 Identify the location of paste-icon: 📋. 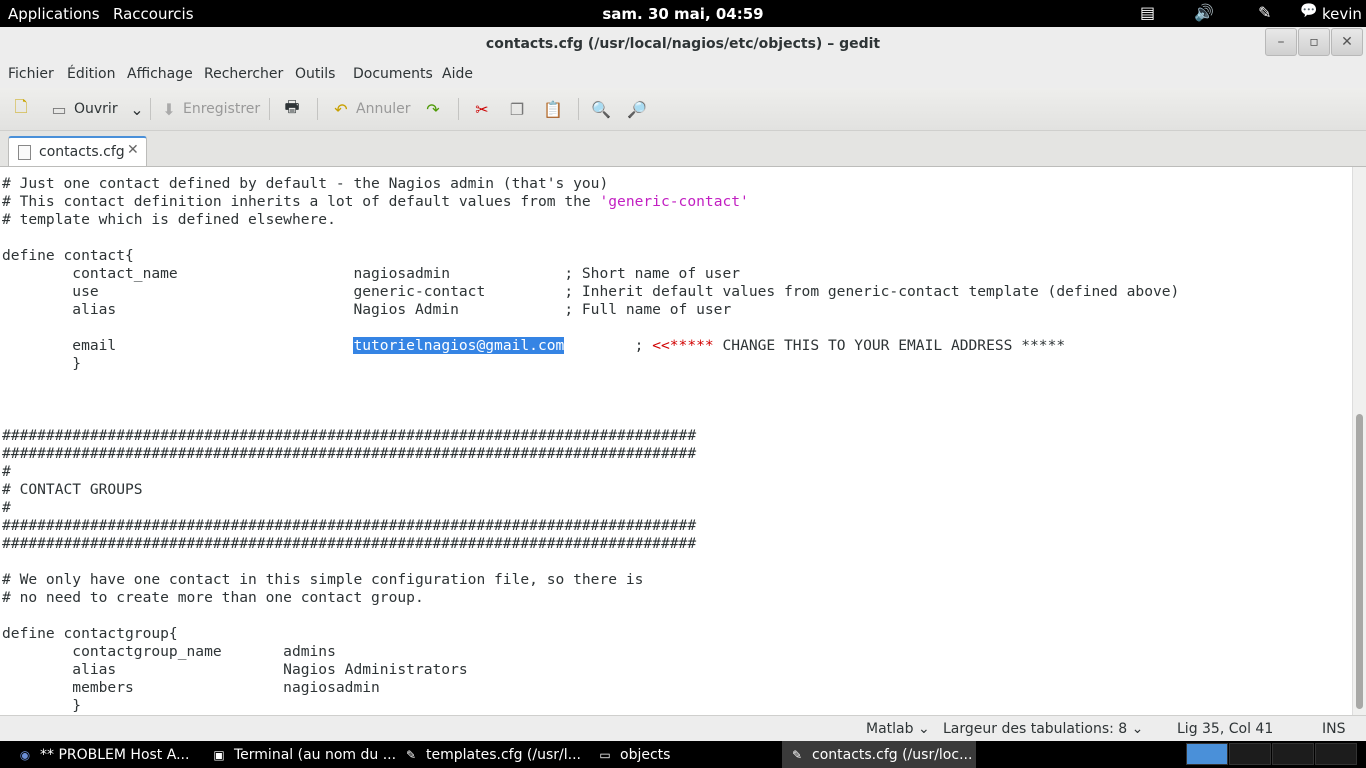
(553, 109).